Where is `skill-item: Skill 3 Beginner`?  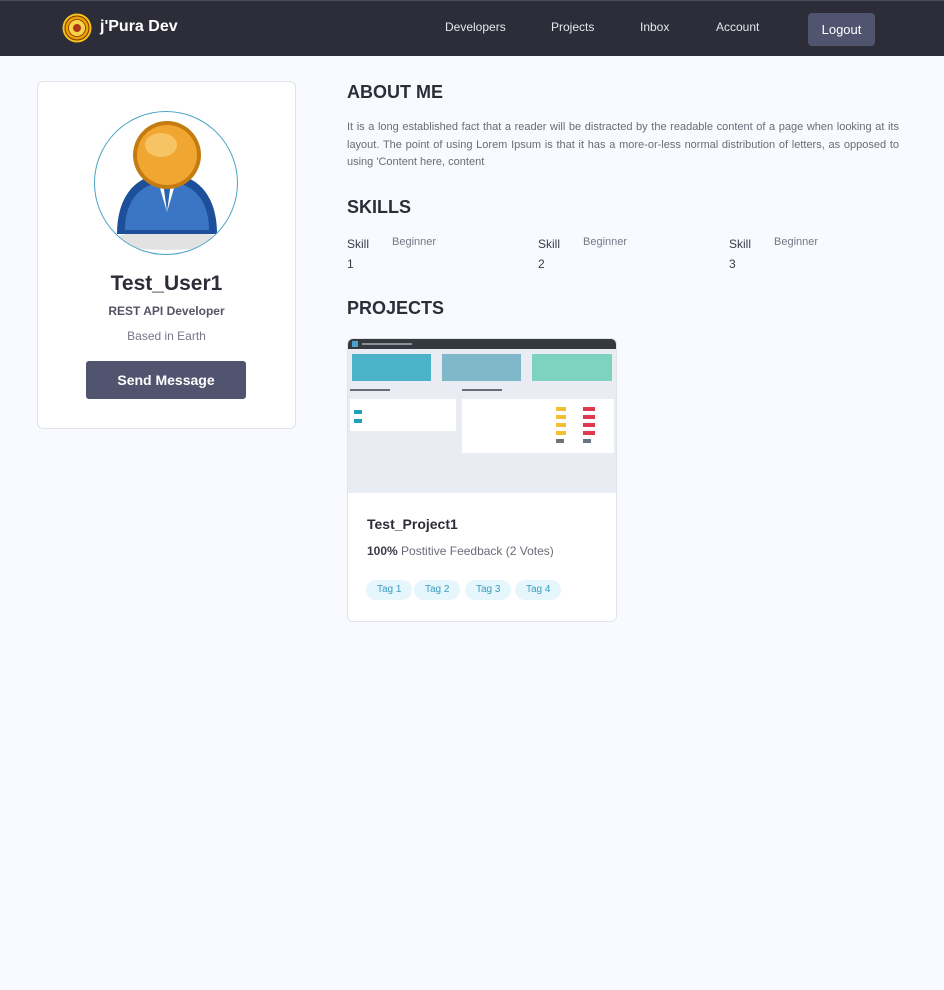 skill-item: Skill 3 Beginner is located at coordinates (804, 254).